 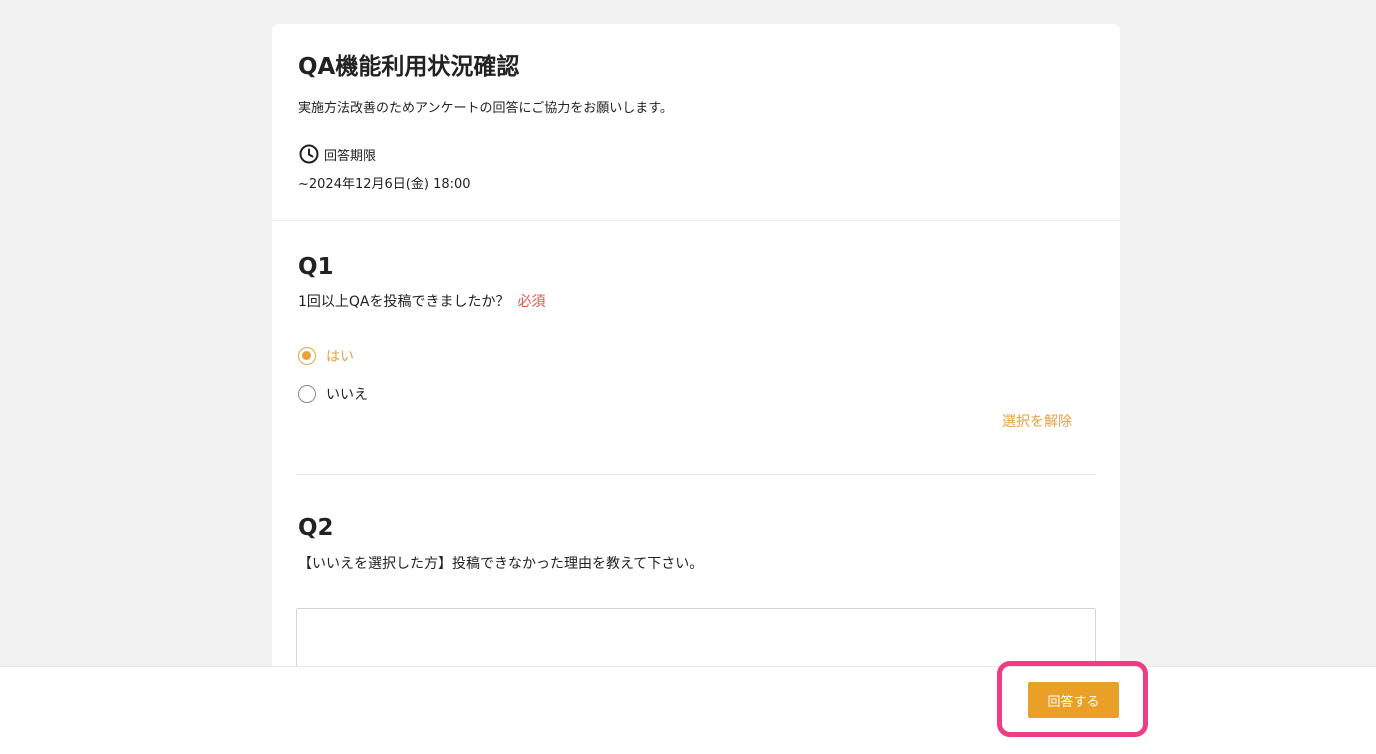 What do you see at coordinates (384, 184) in the screenshot?
I see `deadline-date: ~2024年12月6日(金) 18:00` at bounding box center [384, 184].